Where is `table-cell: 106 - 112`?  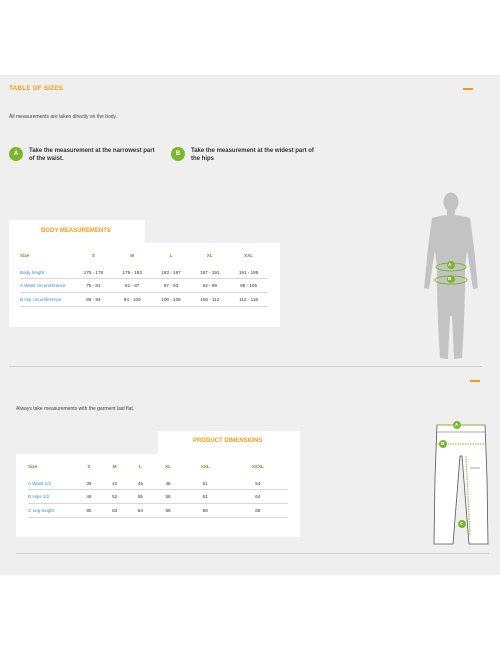
table-cell: 106 - 112 is located at coordinates (210, 299).